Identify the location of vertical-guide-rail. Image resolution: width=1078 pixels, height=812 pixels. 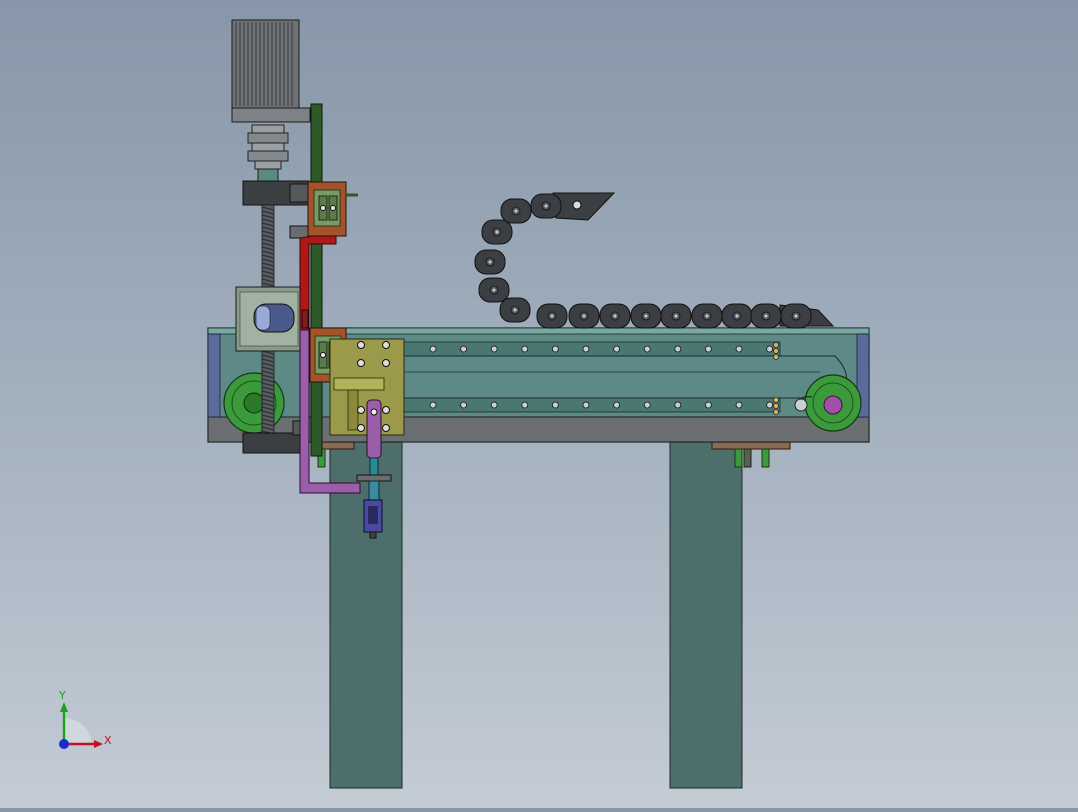
(316, 280).